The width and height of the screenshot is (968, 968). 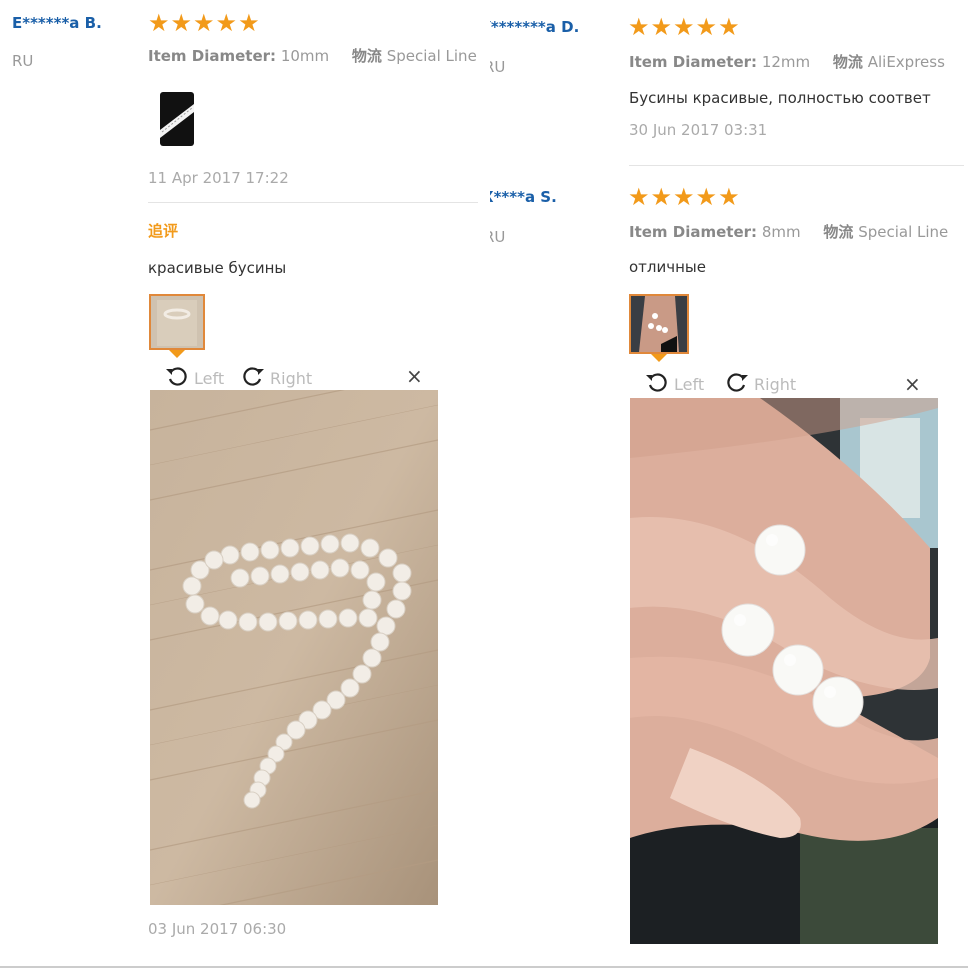 What do you see at coordinates (177, 322) in the screenshot?
I see `followup-photo-thumbnail` at bounding box center [177, 322].